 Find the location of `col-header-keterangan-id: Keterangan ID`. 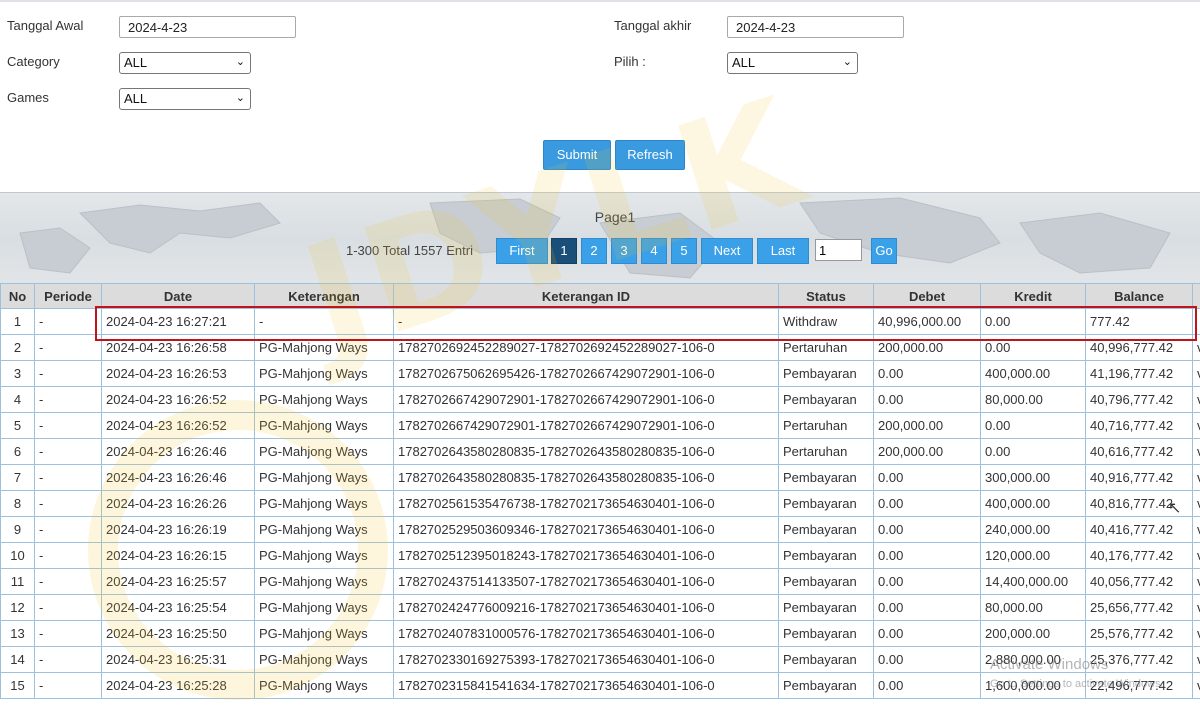

col-header-keterangan-id: Keterangan ID is located at coordinates (586, 296).